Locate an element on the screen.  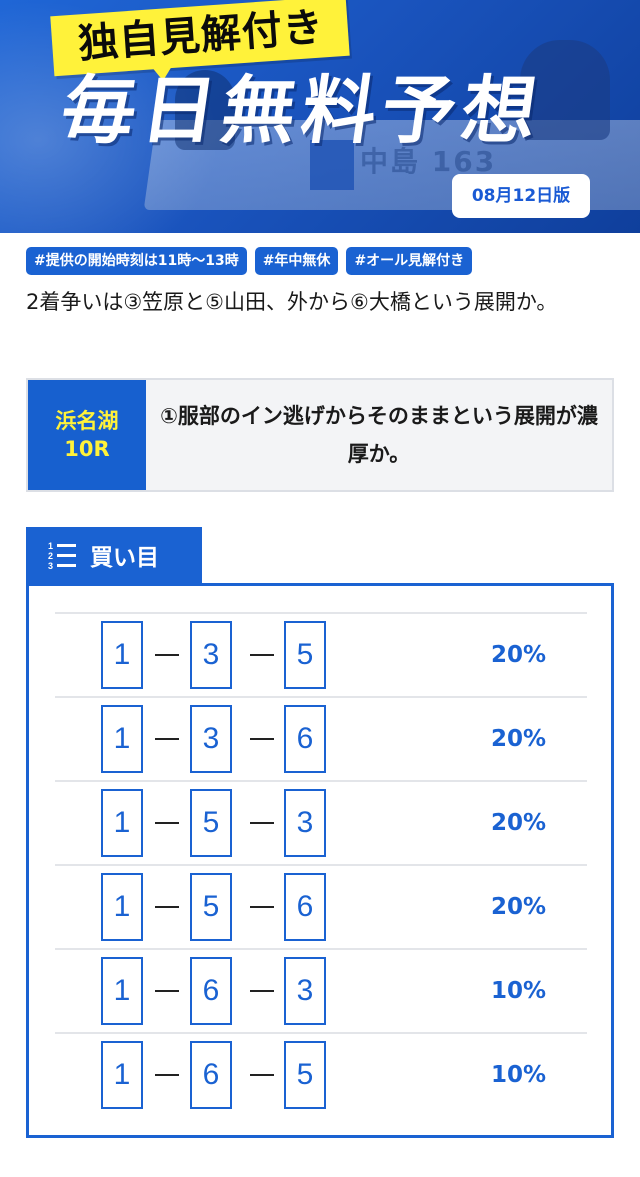
bet-row: 1 5 3 20% is located at coordinates (321, 822).